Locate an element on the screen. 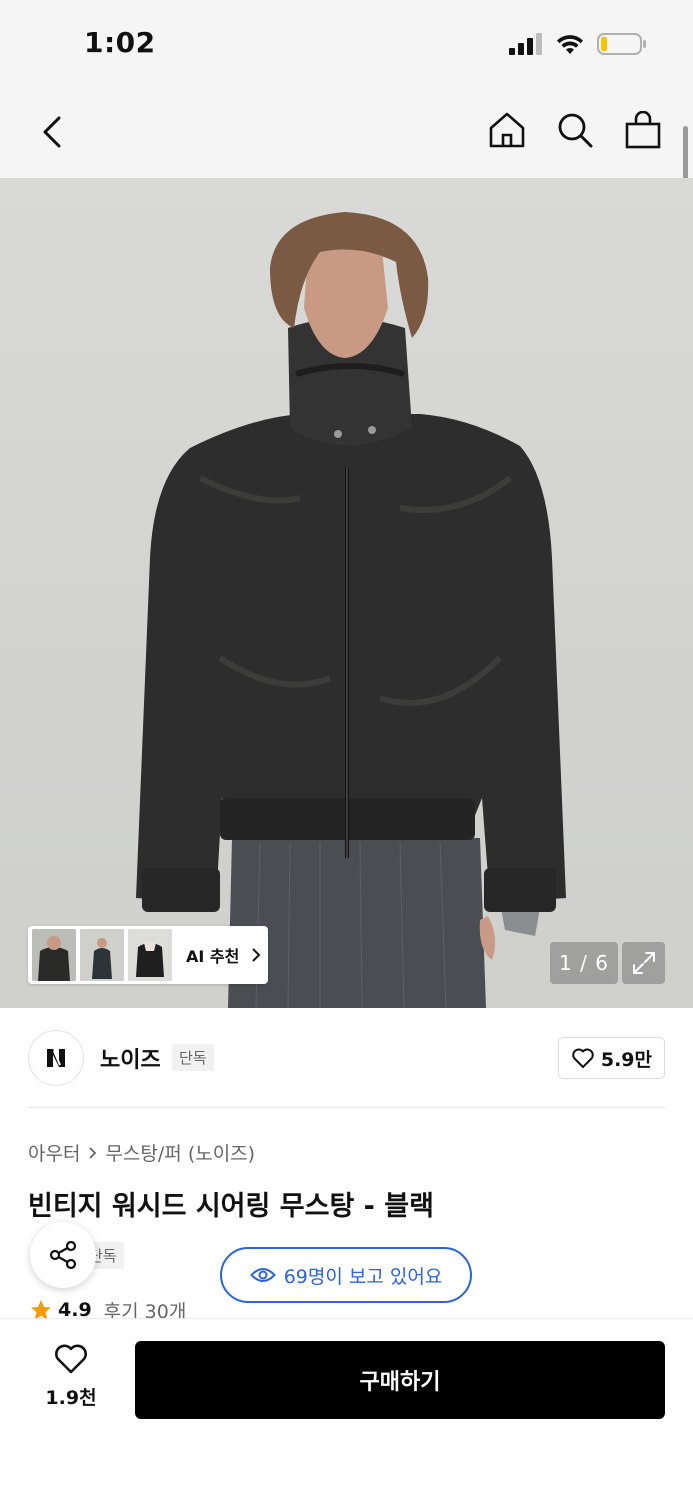 This screenshot has width=693, height=1500. top-nav-bar is located at coordinates (346, 135).